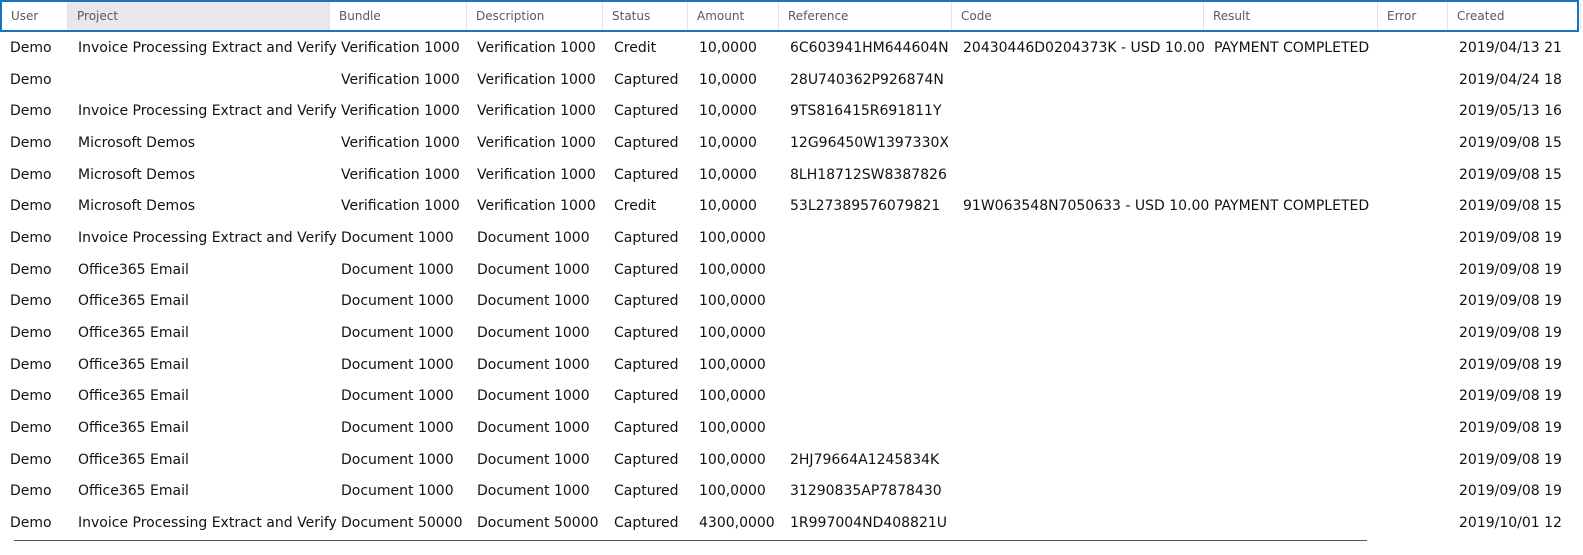 The width and height of the screenshot is (1583, 555). Describe the element at coordinates (398, 16) in the screenshot. I see `column-header-bundle: Bundle` at that location.